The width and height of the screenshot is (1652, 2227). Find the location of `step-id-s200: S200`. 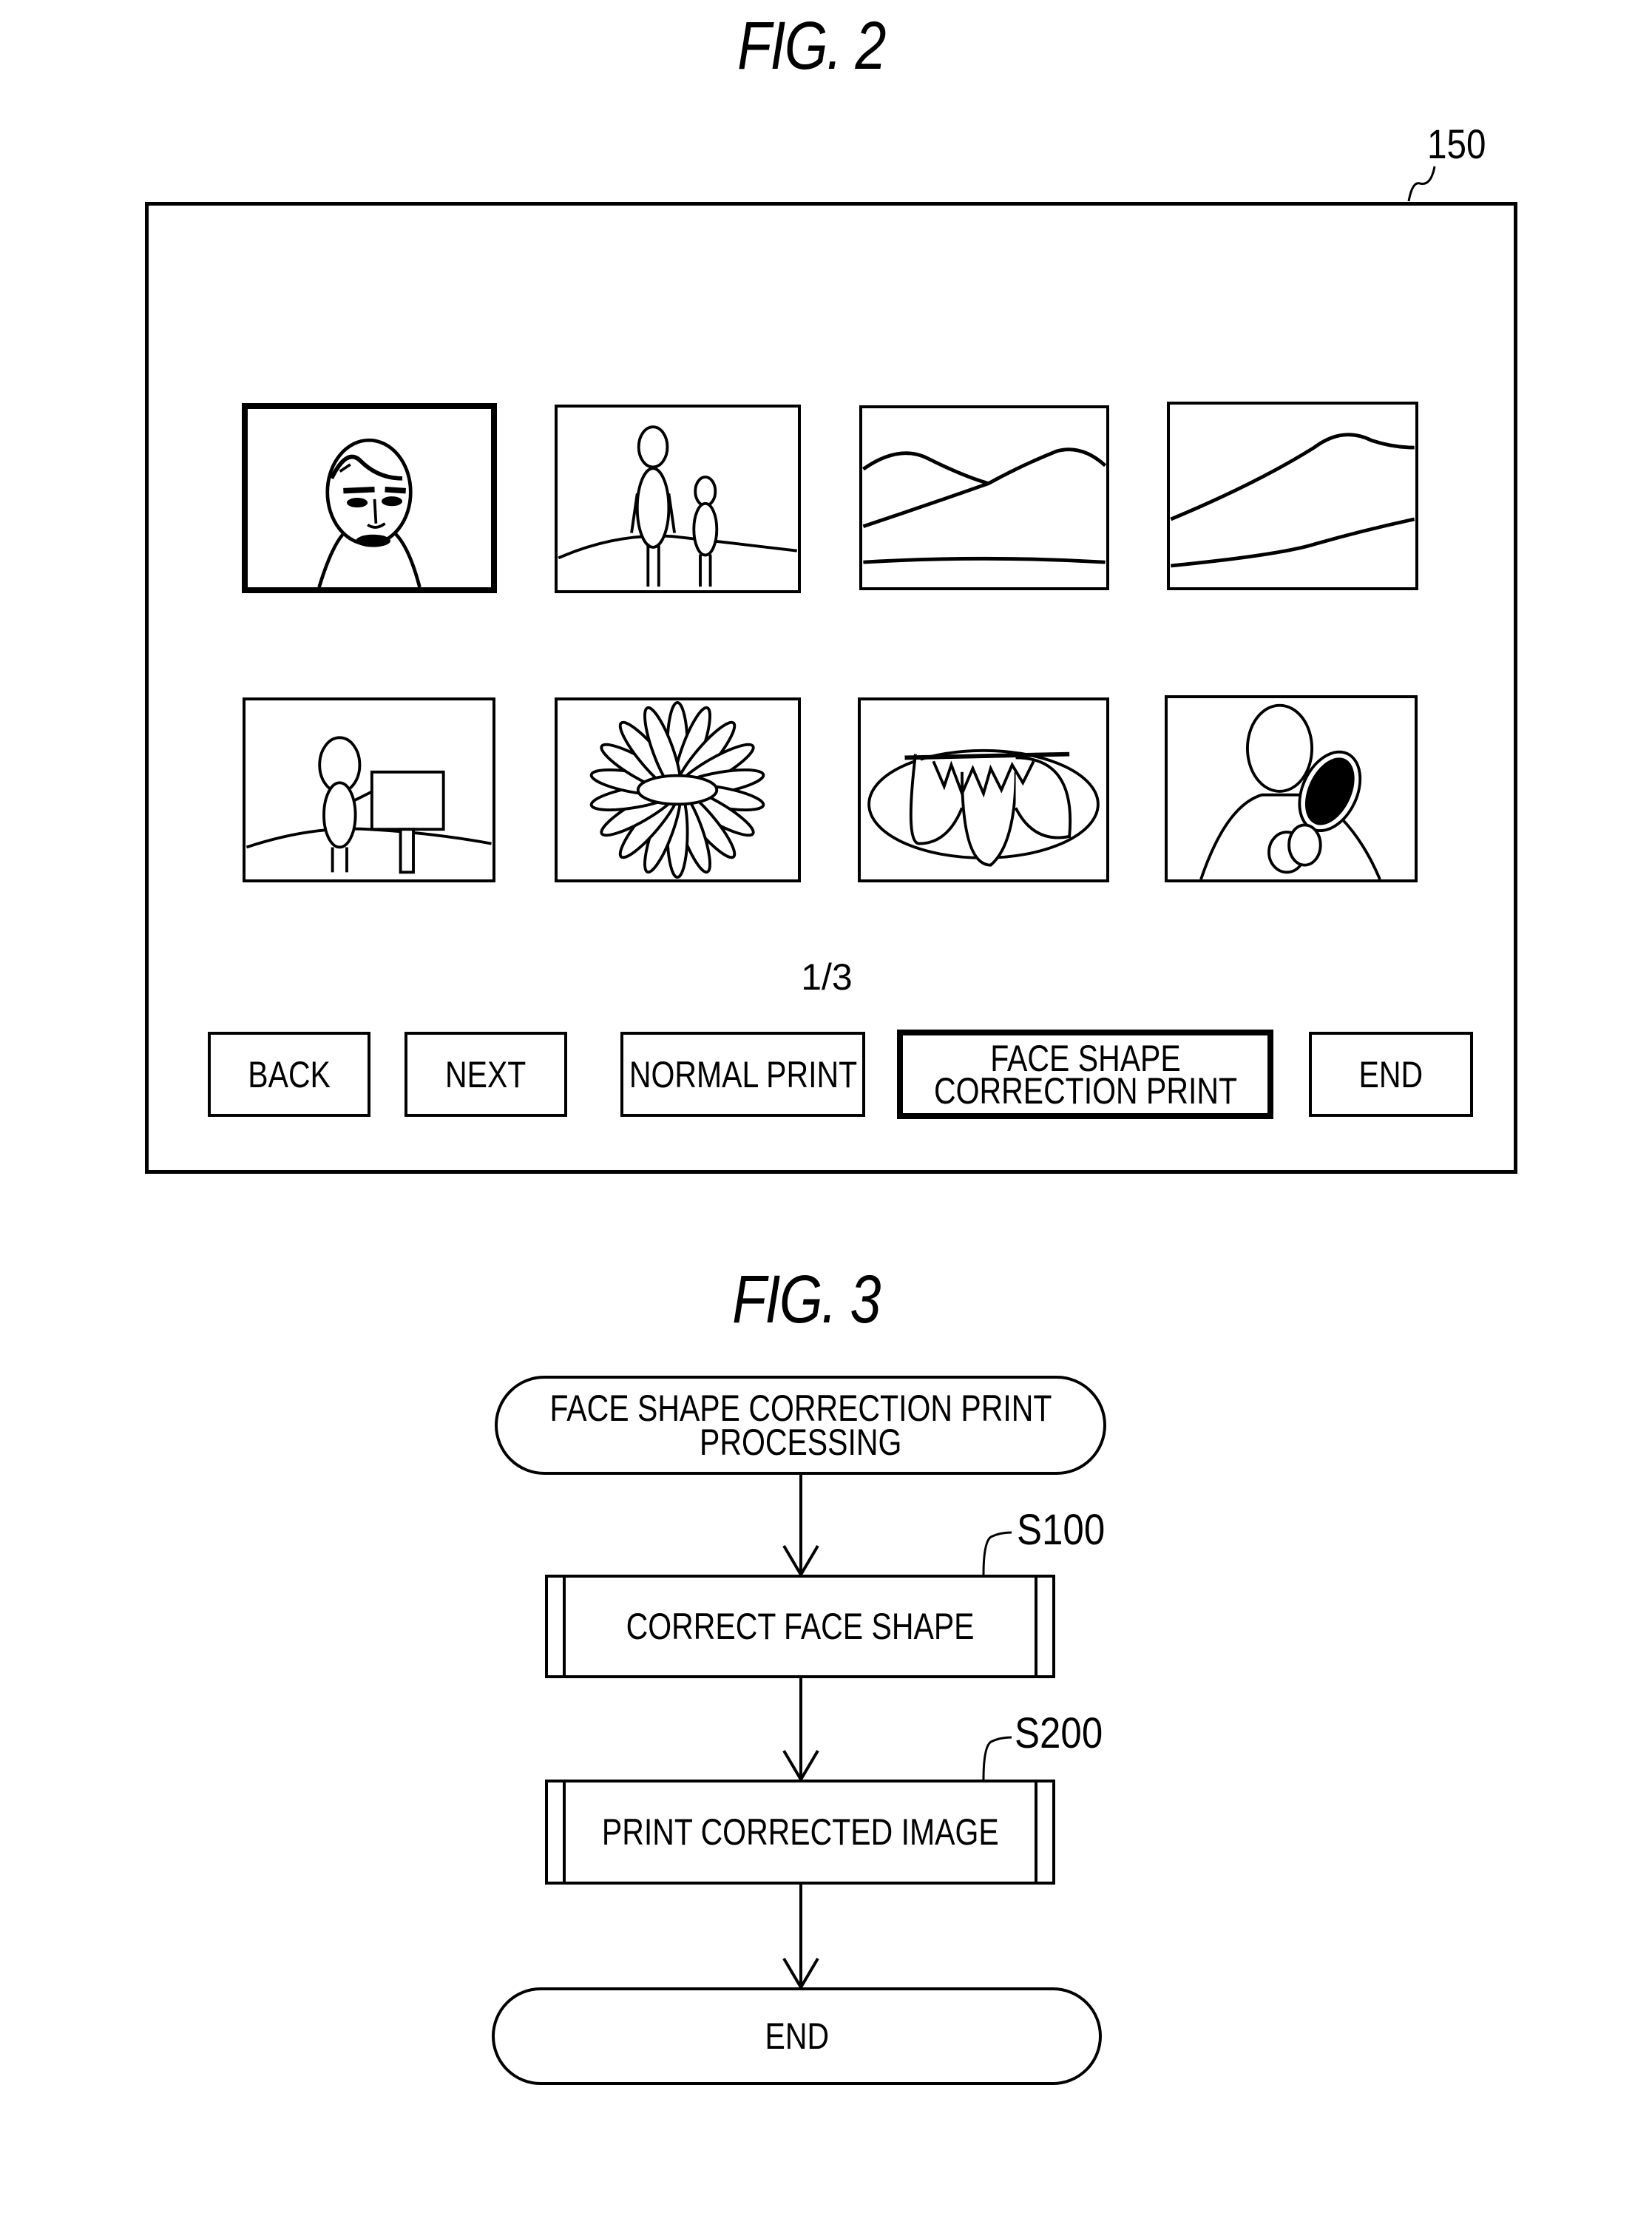

step-id-s200: S200 is located at coordinates (1059, 1733).